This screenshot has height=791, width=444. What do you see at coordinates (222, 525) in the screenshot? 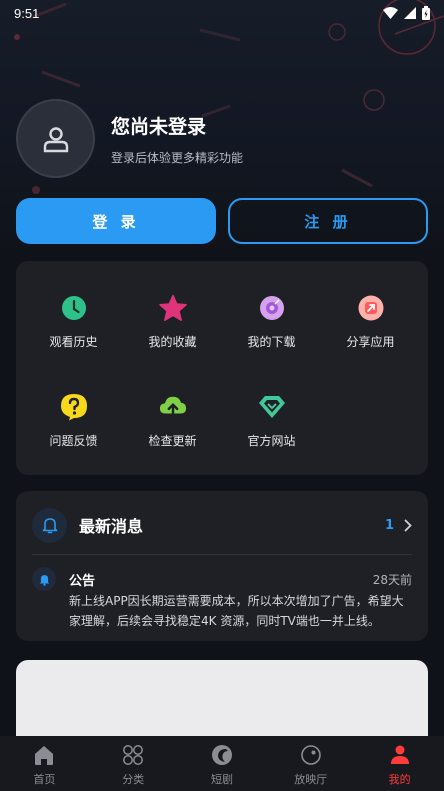
I see `messages-header: 最新消息 1` at bounding box center [222, 525].